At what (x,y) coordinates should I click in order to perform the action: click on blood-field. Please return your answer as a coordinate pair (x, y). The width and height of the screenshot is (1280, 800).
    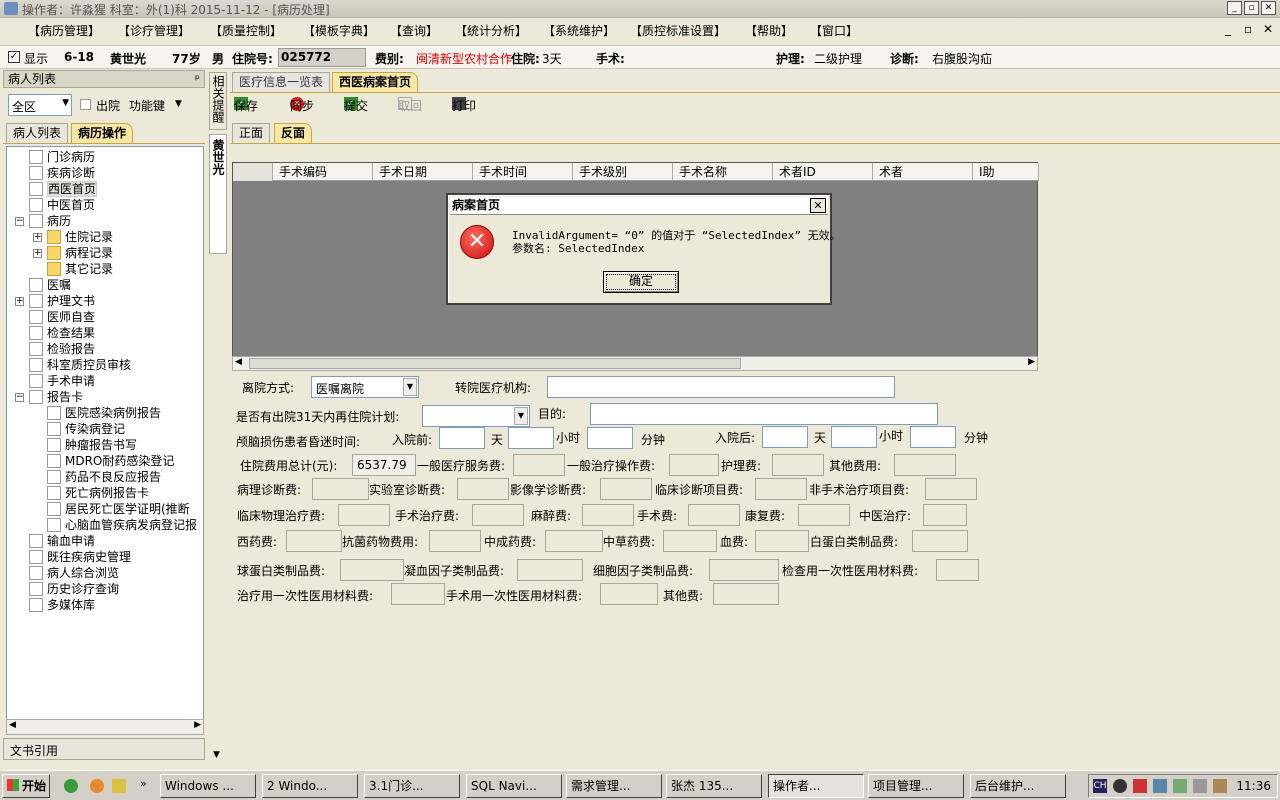
    Looking at the image, I should click on (782, 541).